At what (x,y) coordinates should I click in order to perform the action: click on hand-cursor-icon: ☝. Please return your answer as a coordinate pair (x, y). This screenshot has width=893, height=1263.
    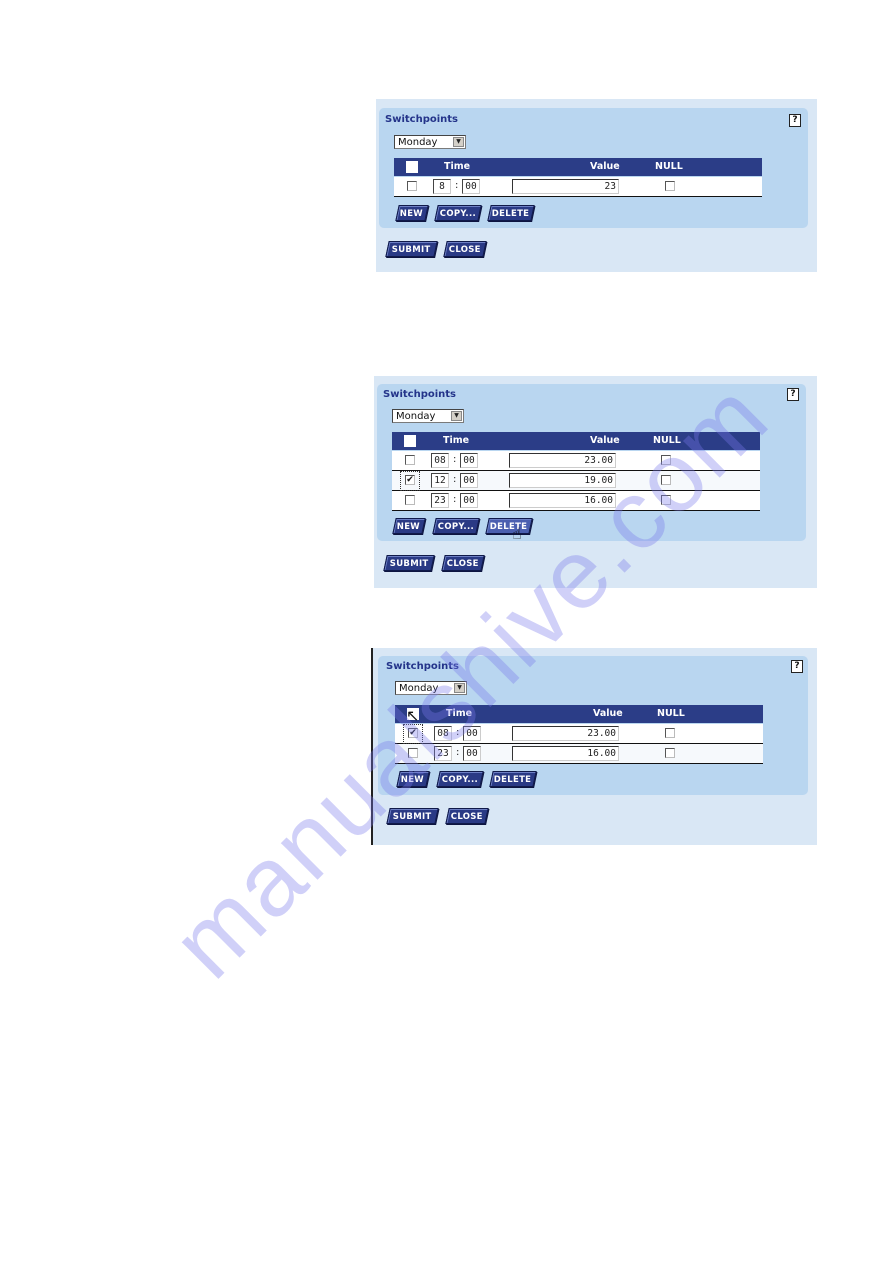
    Looking at the image, I should click on (517, 533).